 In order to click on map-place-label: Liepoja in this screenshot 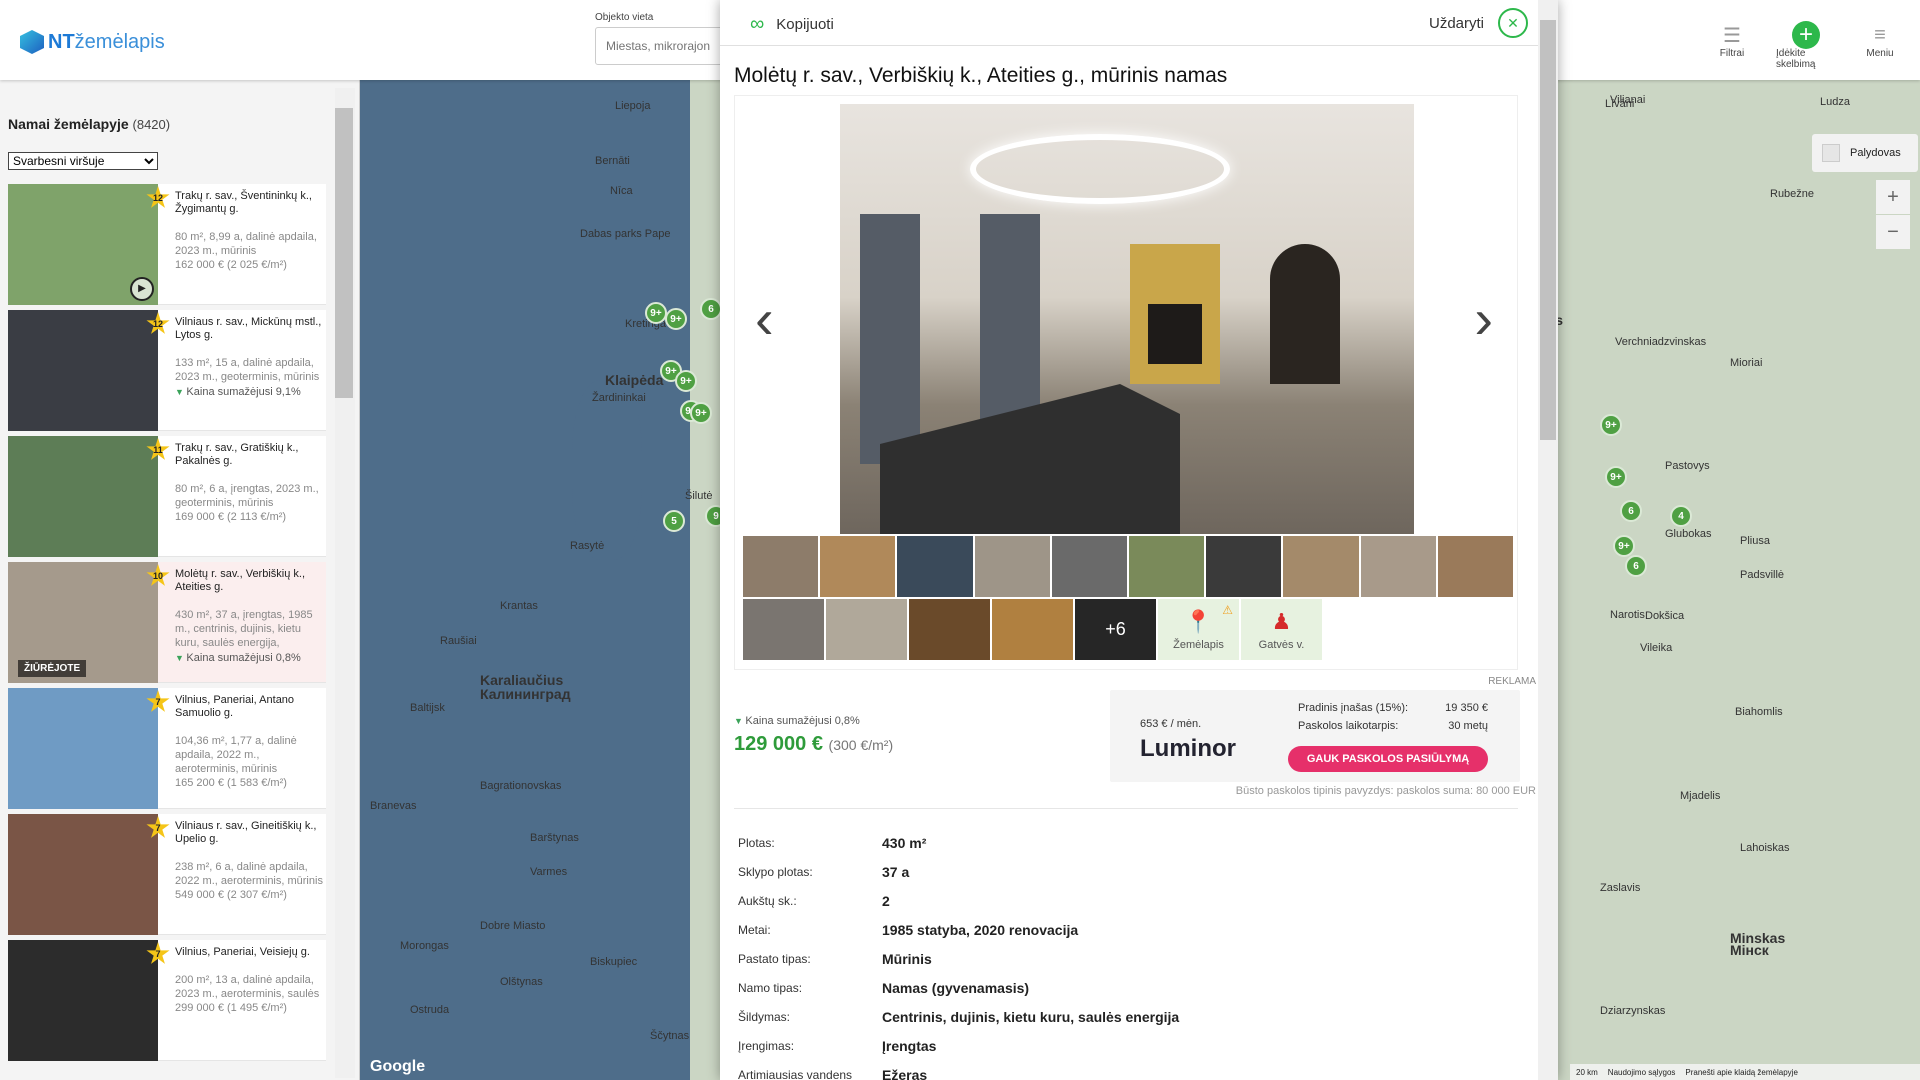, I will do `click(633, 106)`.